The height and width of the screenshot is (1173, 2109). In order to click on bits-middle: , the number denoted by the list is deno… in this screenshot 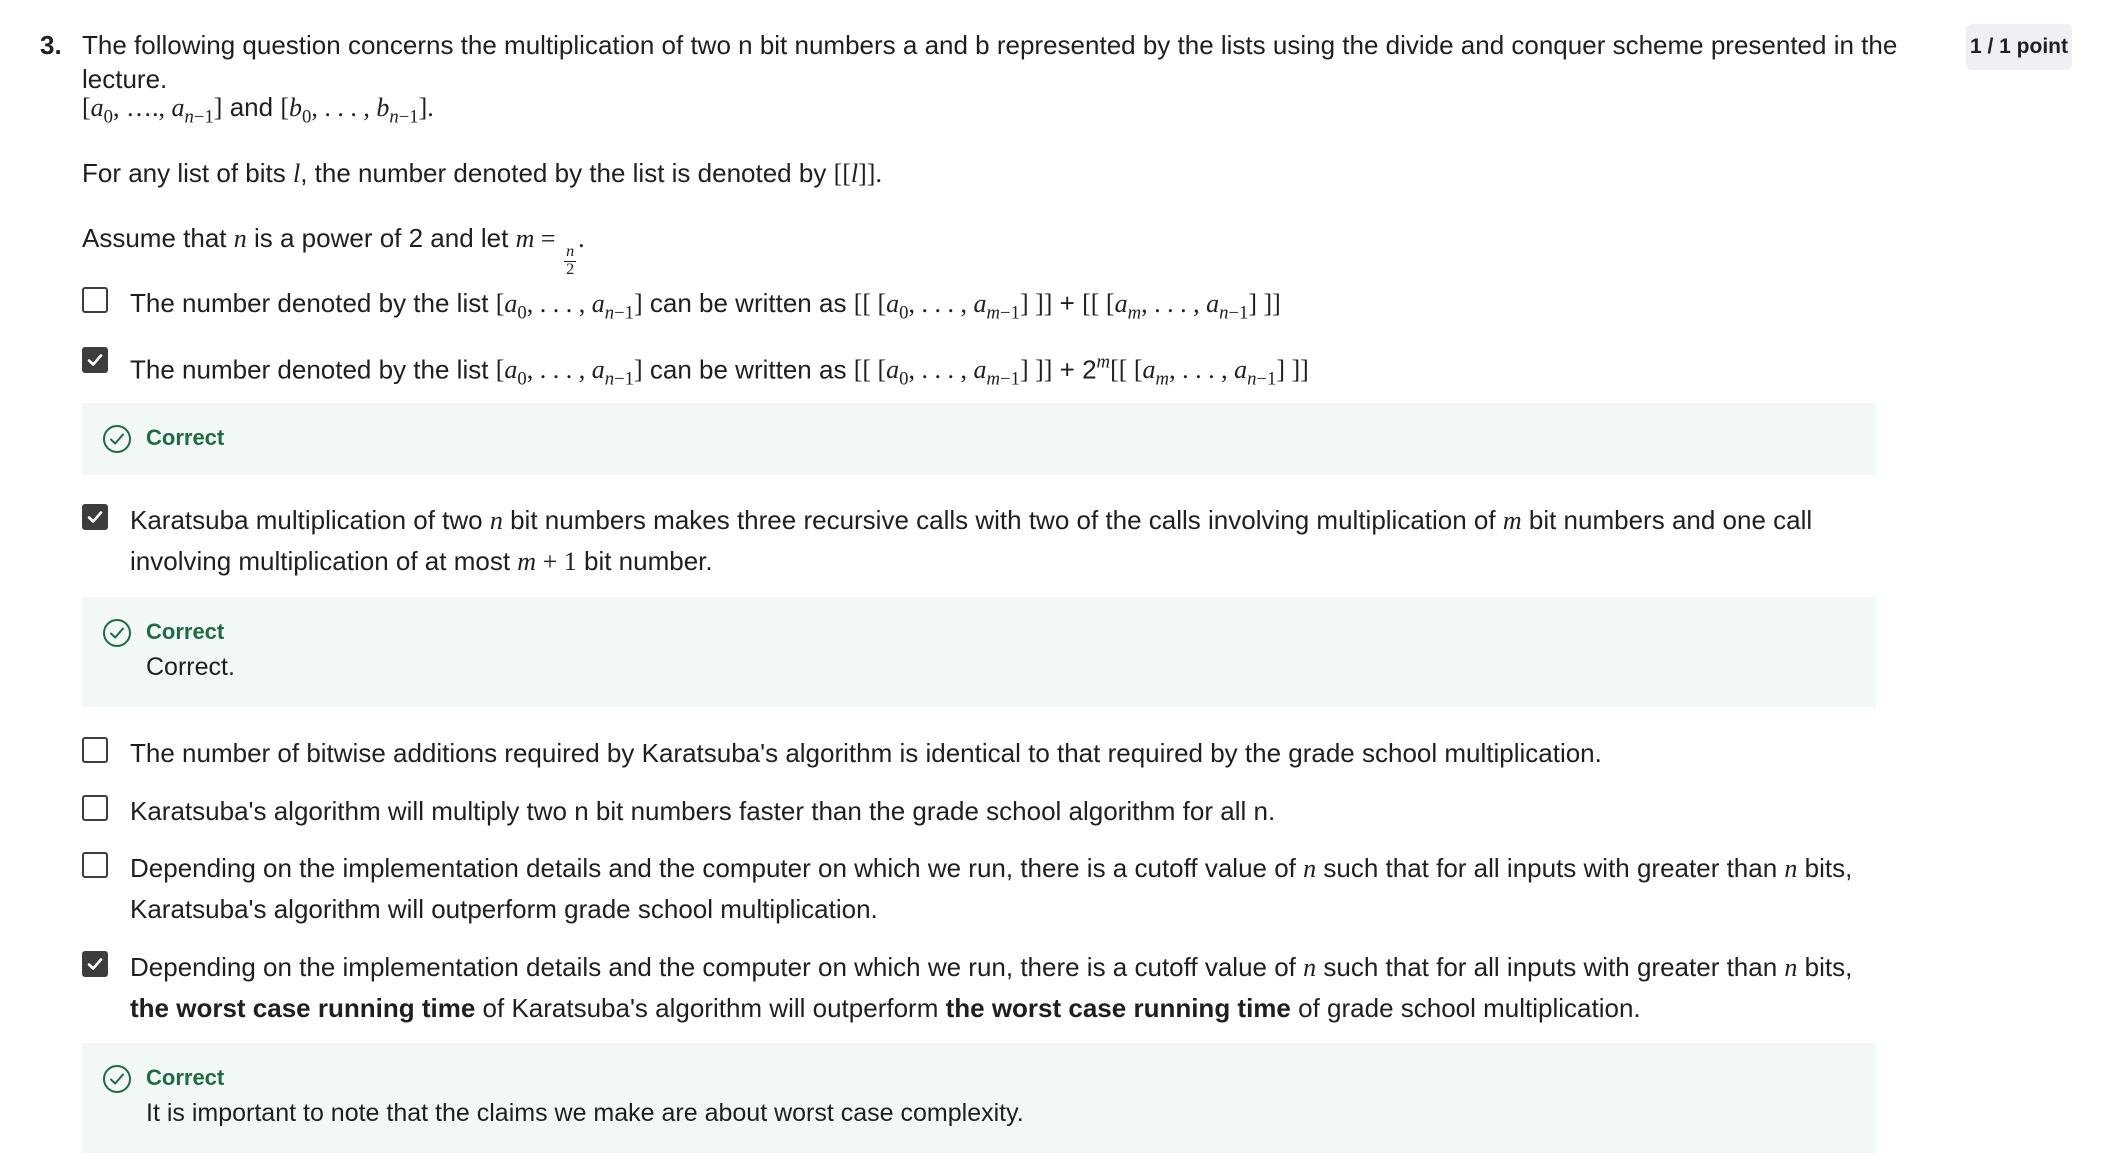, I will do `click(563, 173)`.